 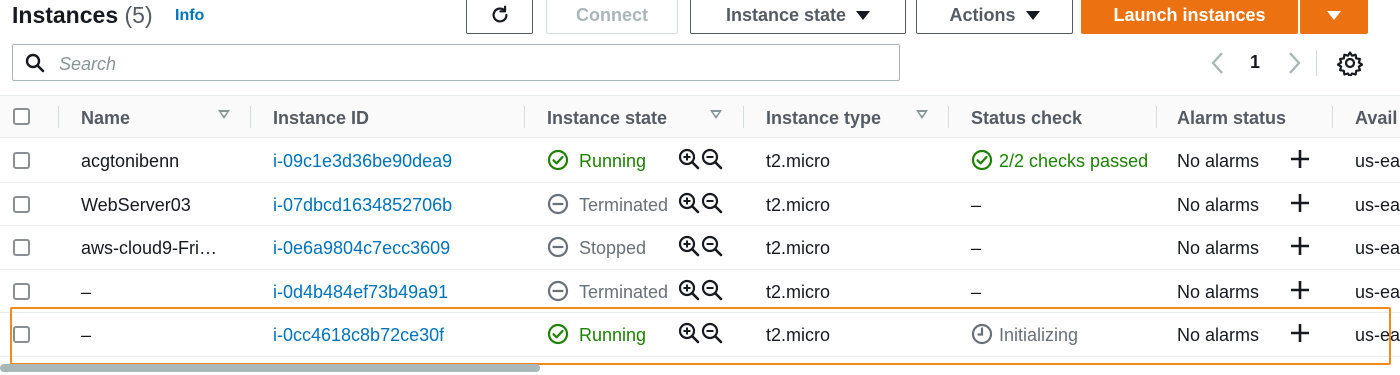 What do you see at coordinates (360, 292) in the screenshot?
I see `instance-id-link: i-0d4b484ef73b49a91` at bounding box center [360, 292].